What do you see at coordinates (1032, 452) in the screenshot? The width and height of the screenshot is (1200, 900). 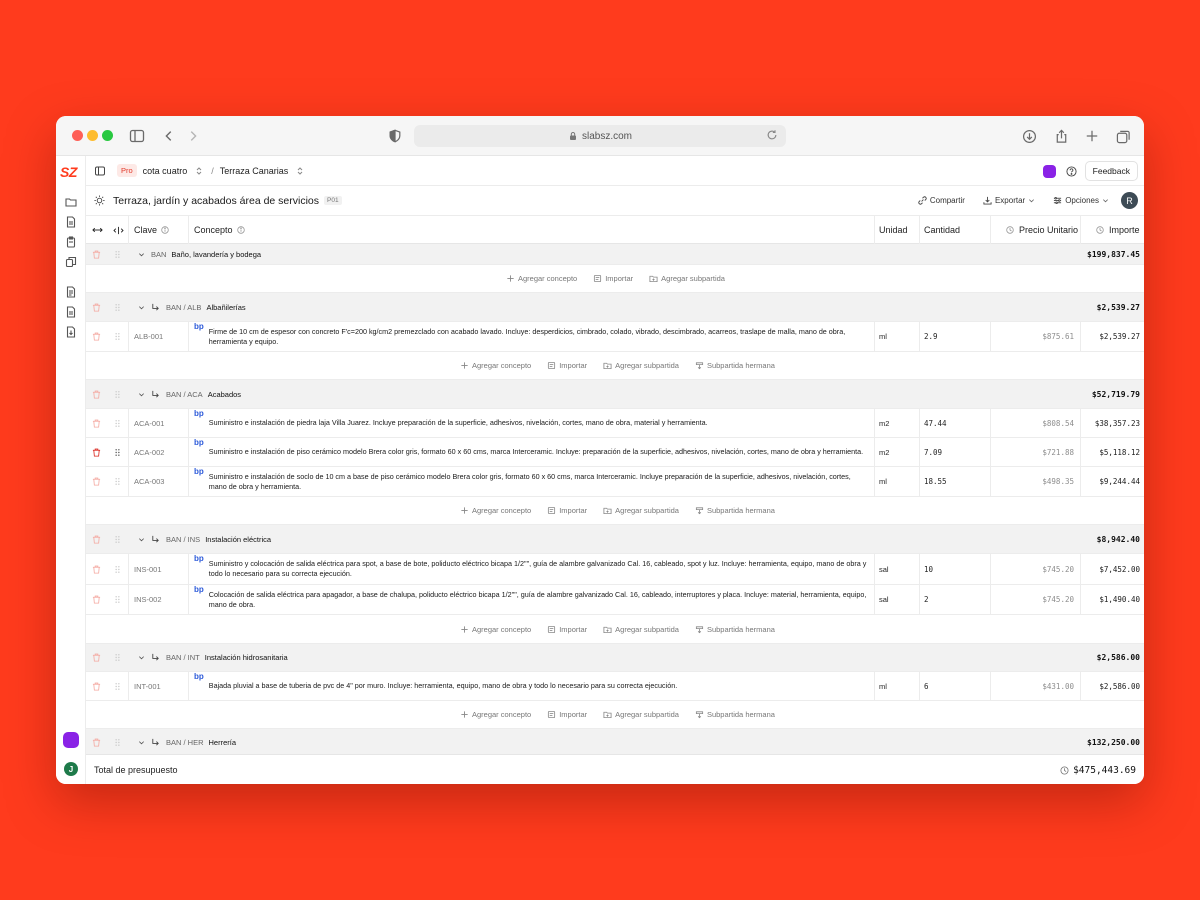 I see `item-unit-price: $721.88` at bounding box center [1032, 452].